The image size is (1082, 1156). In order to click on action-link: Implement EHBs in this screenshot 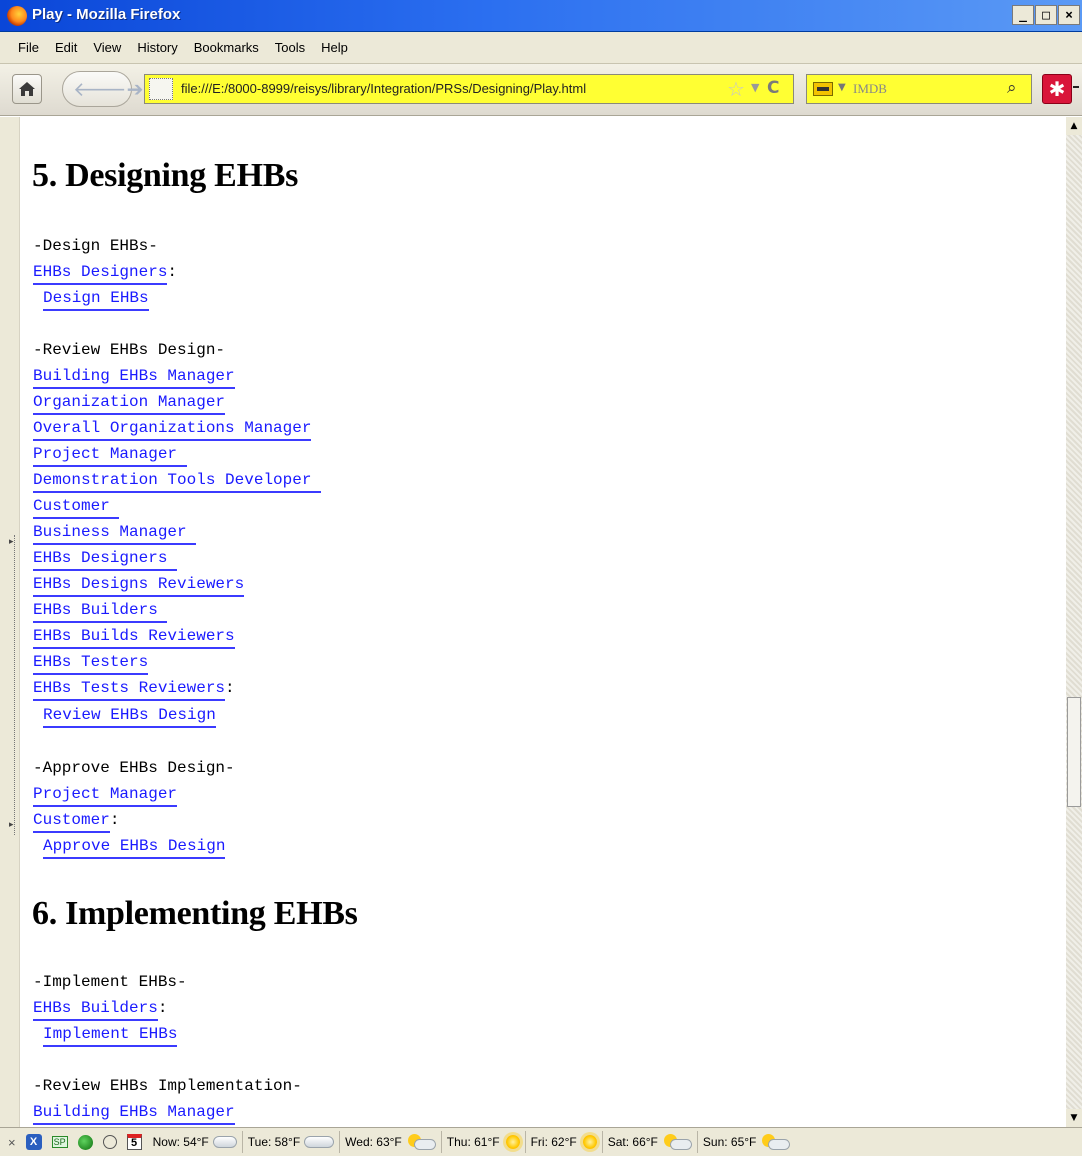, I will do `click(110, 1036)`.